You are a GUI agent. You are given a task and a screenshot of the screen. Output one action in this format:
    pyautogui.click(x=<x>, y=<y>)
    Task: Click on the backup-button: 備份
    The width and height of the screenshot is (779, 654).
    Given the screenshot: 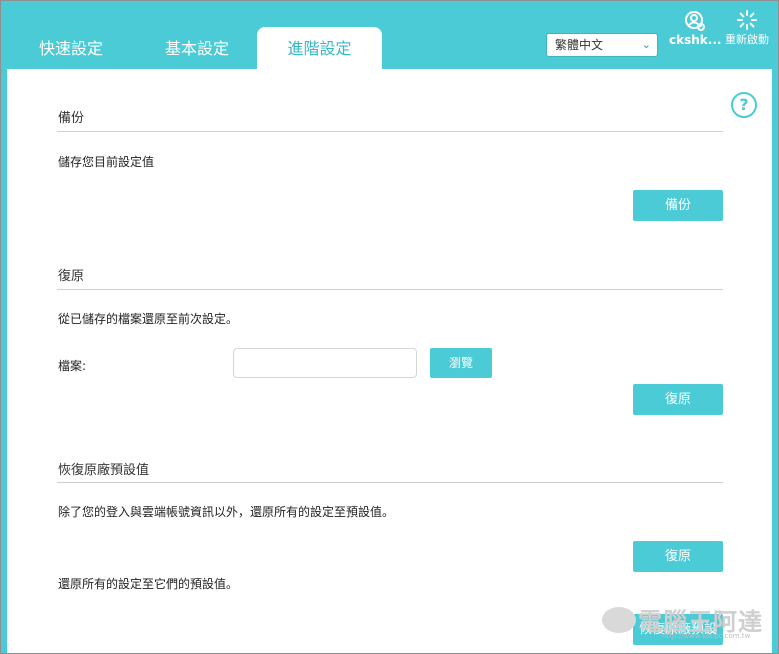 What is the action you would take?
    pyautogui.click(x=678, y=205)
    